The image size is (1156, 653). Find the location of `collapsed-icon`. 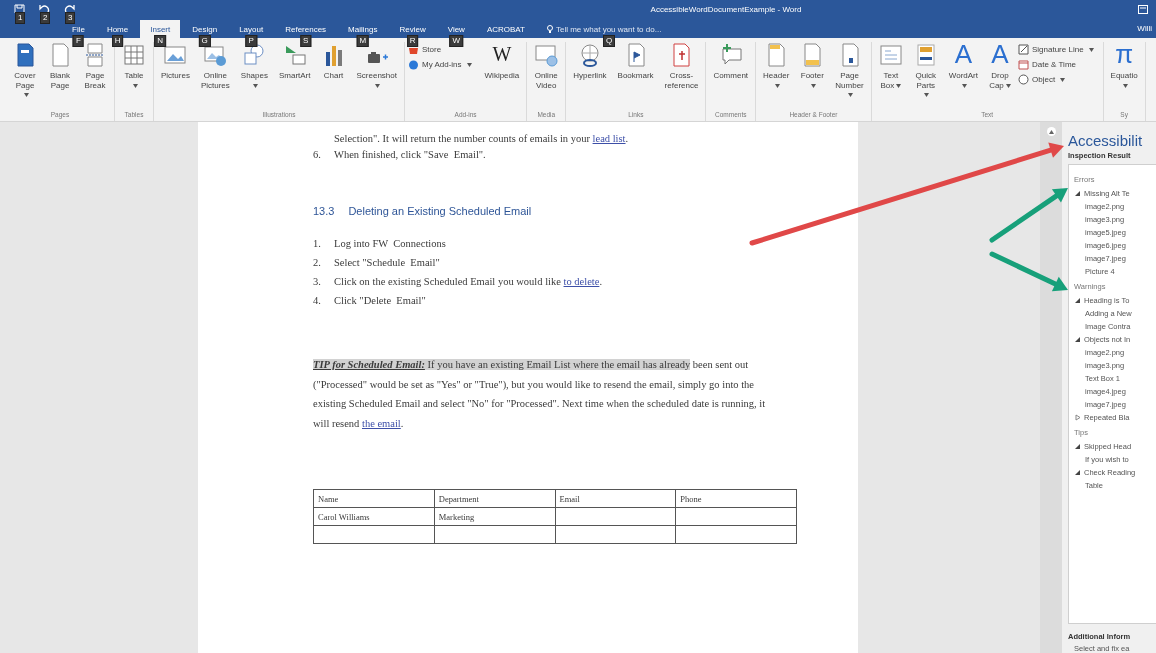

collapsed-icon is located at coordinates (1077, 417).